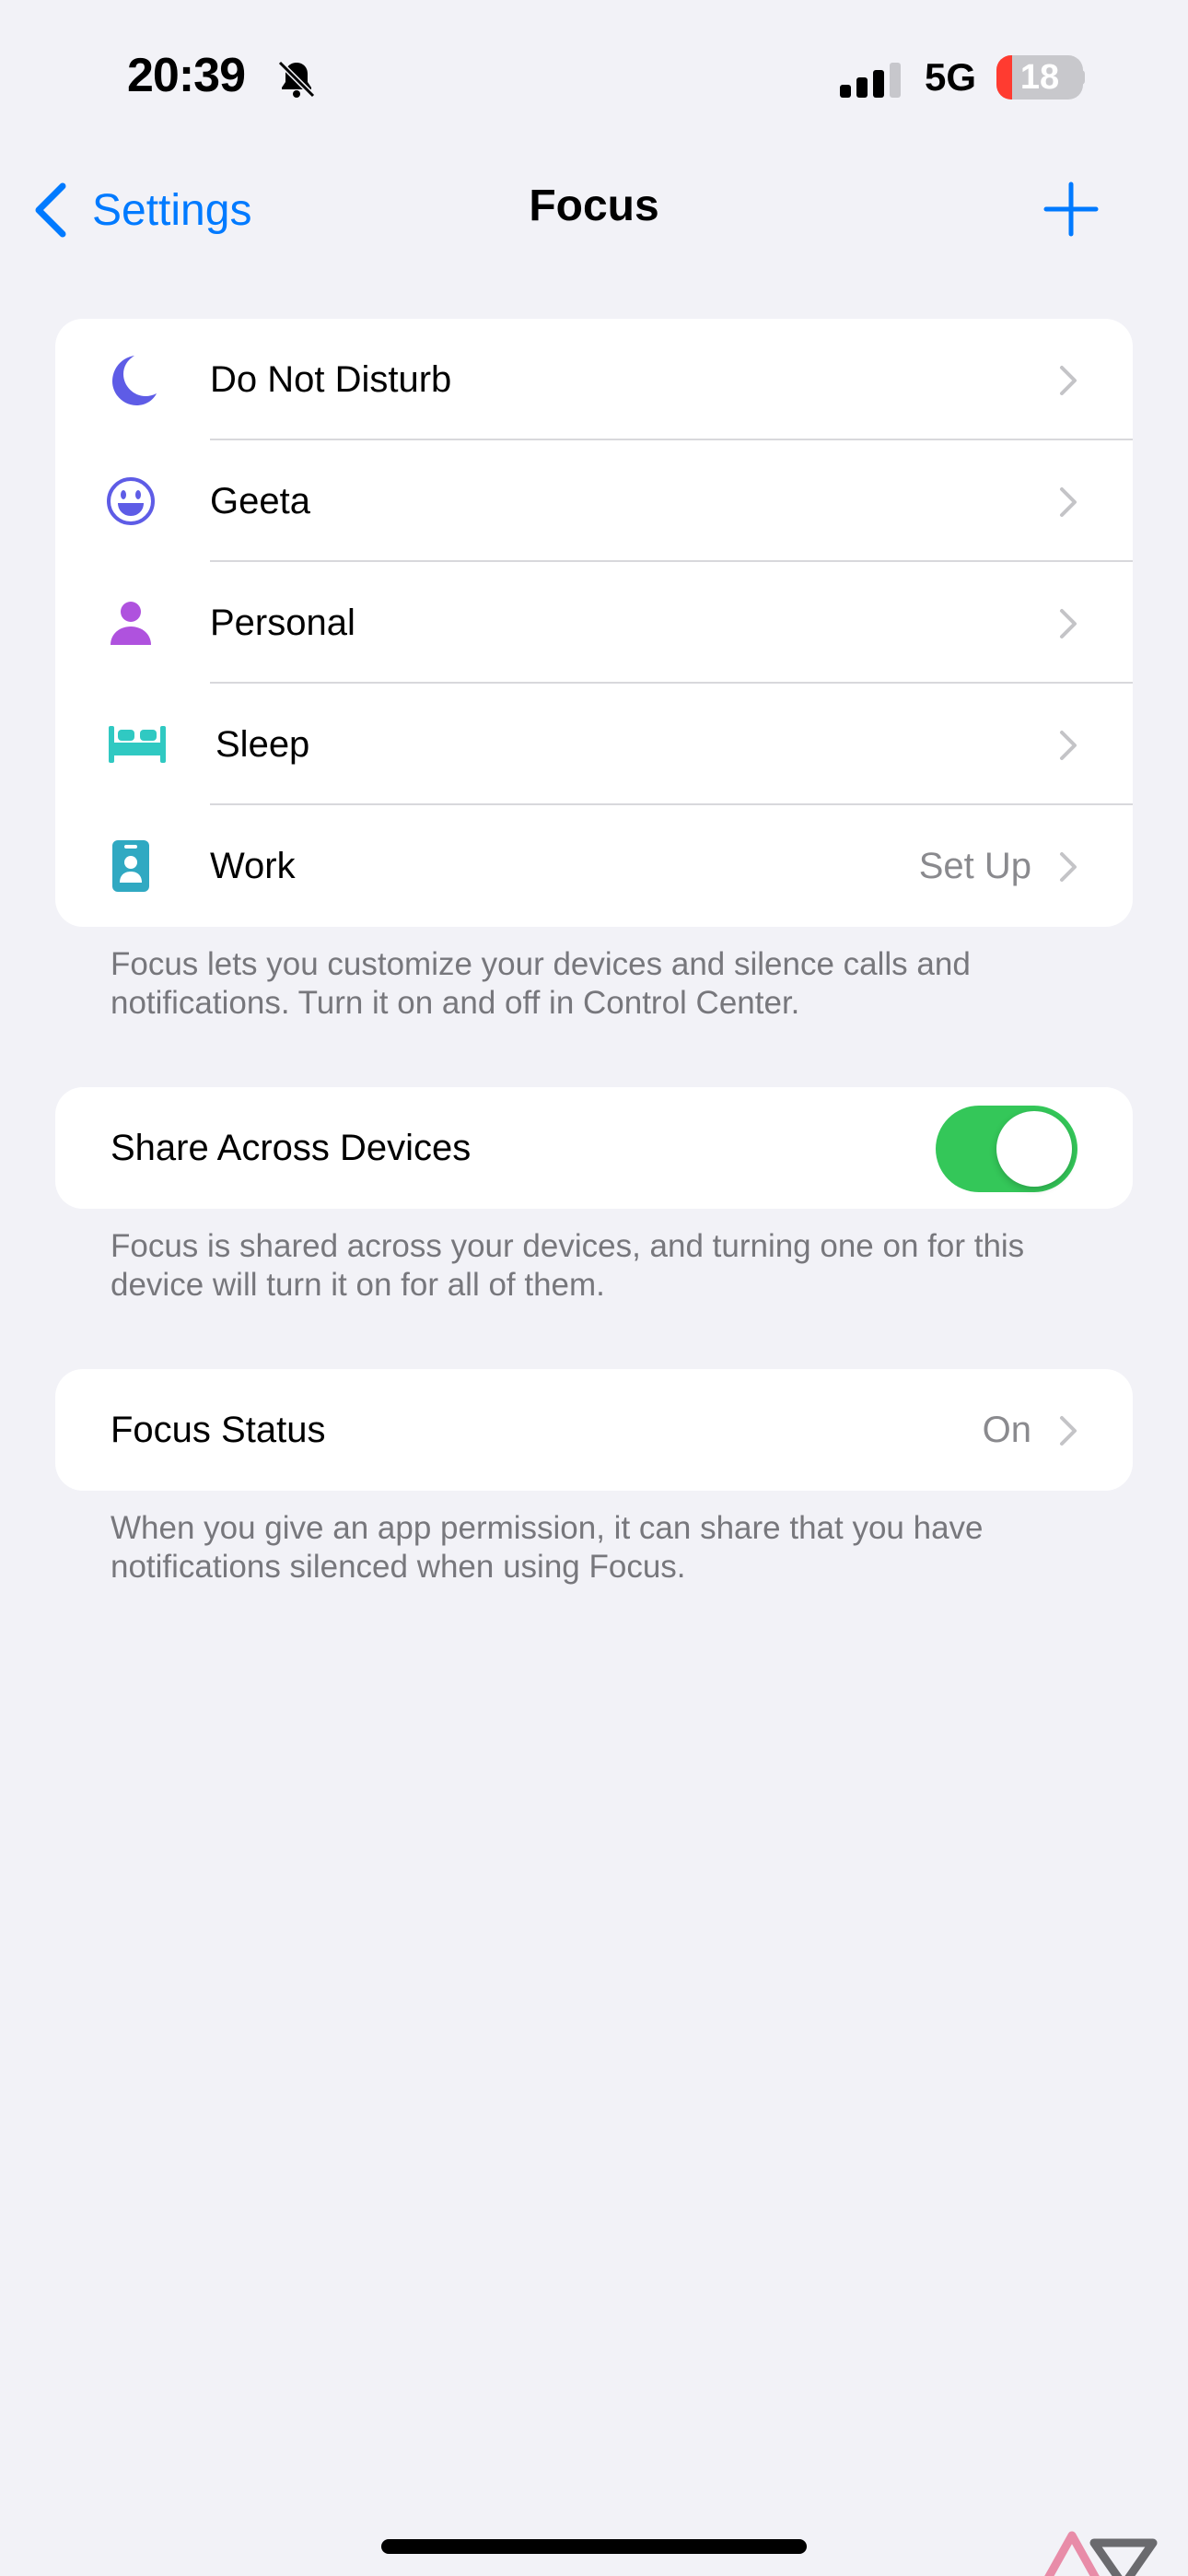 The height and width of the screenshot is (2576, 1188). What do you see at coordinates (594, 205) in the screenshot?
I see `page-title: Focus` at bounding box center [594, 205].